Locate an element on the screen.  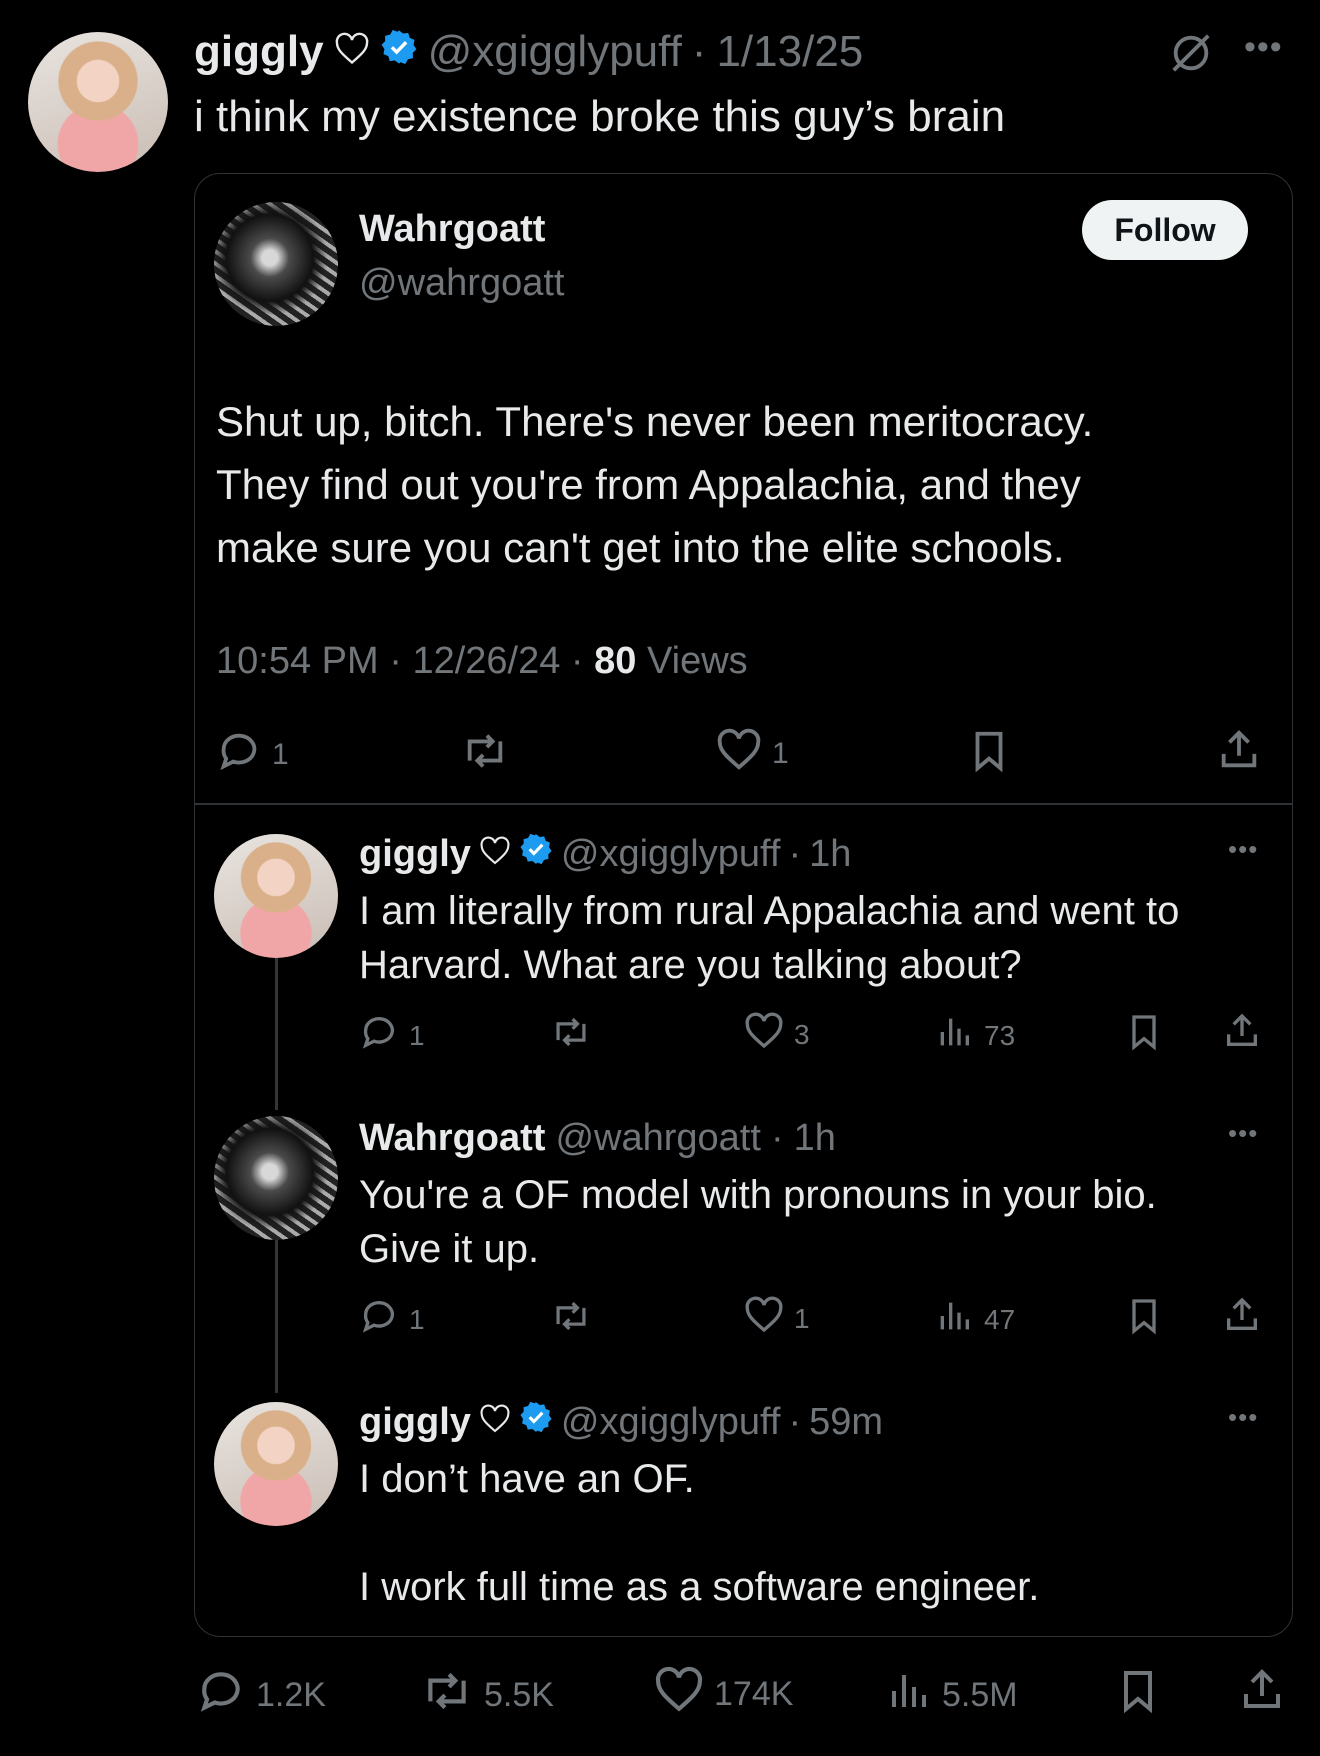
follow-button: Follow is located at coordinates (1165, 230).